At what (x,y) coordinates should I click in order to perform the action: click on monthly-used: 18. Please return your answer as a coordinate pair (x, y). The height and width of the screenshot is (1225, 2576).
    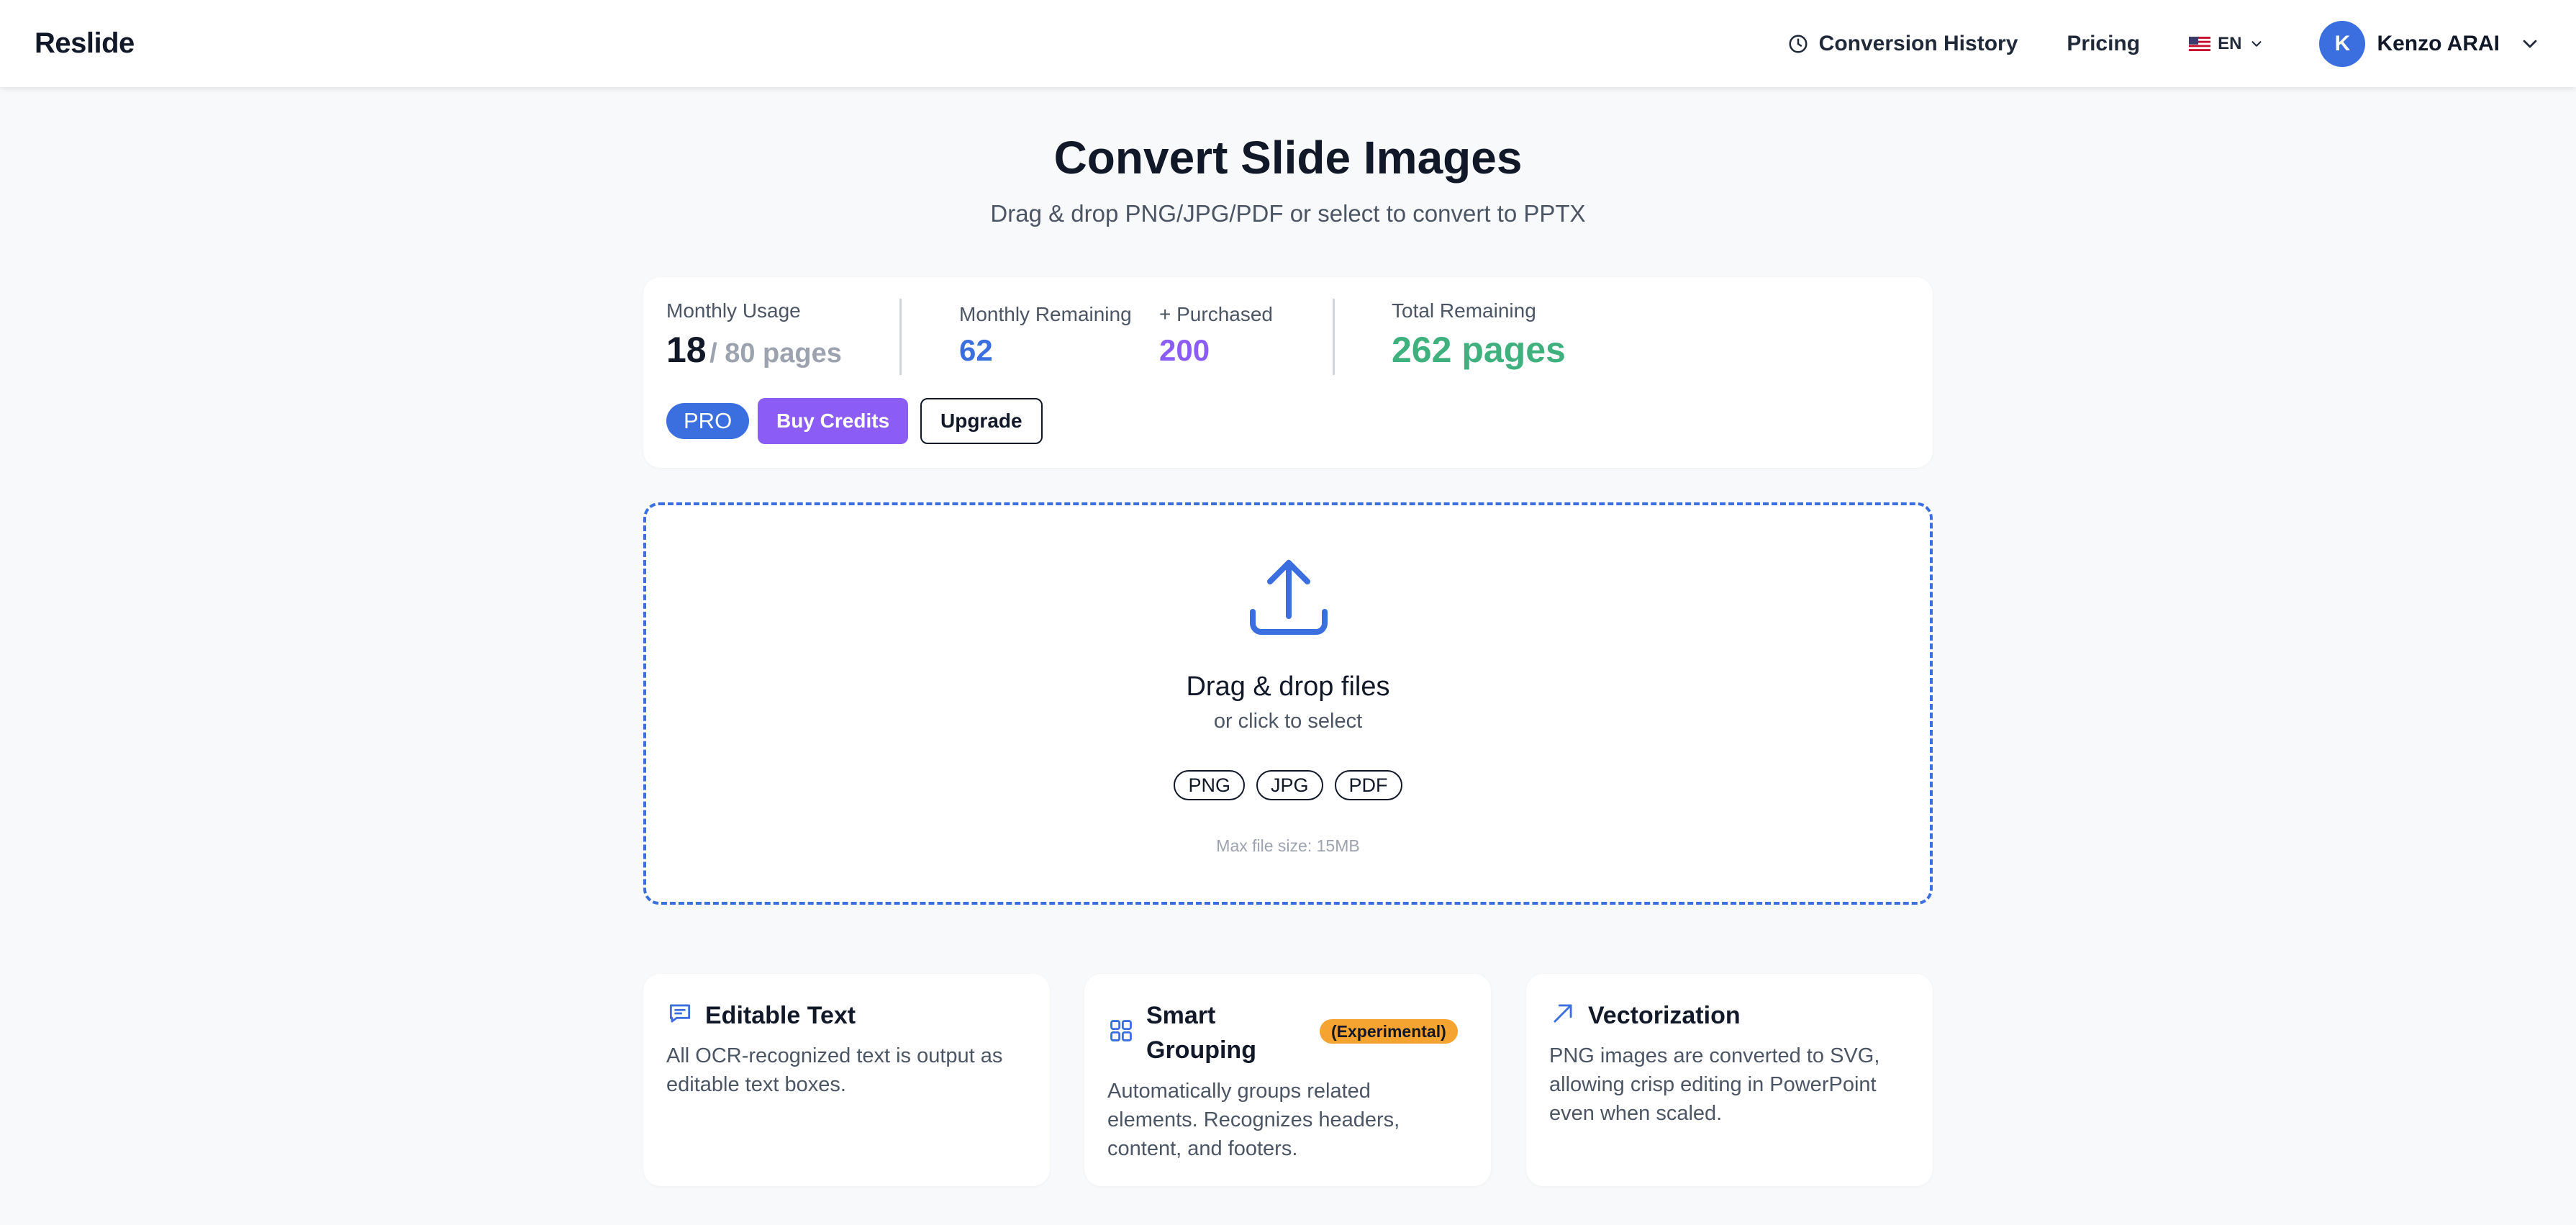
    Looking at the image, I should click on (686, 350).